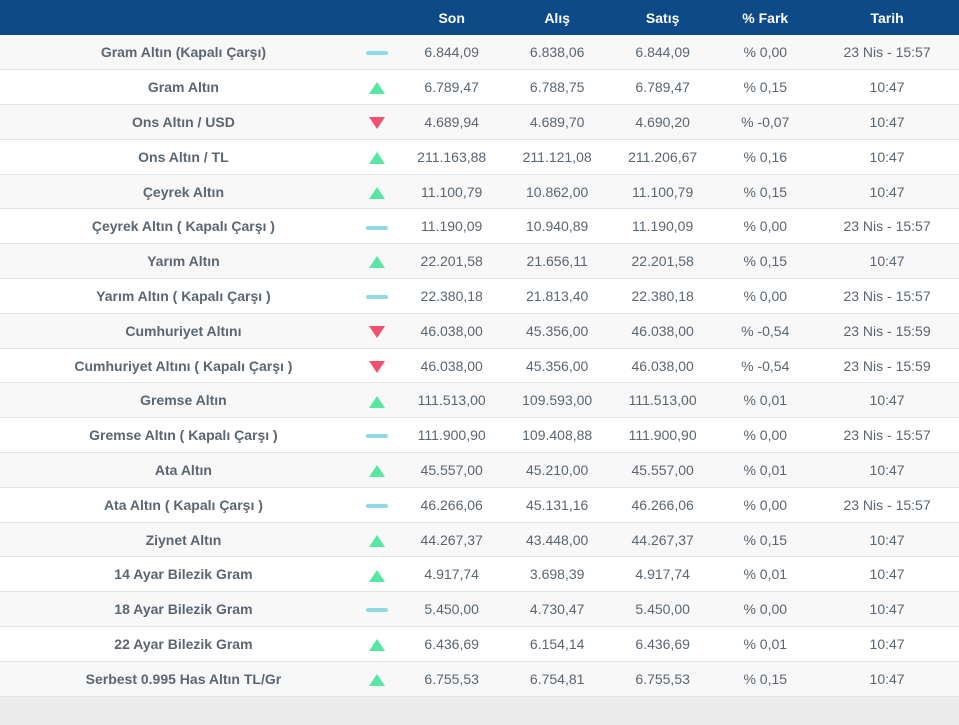 This screenshot has width=959, height=725. I want to click on trend-flat-icon, so click(376, 227).